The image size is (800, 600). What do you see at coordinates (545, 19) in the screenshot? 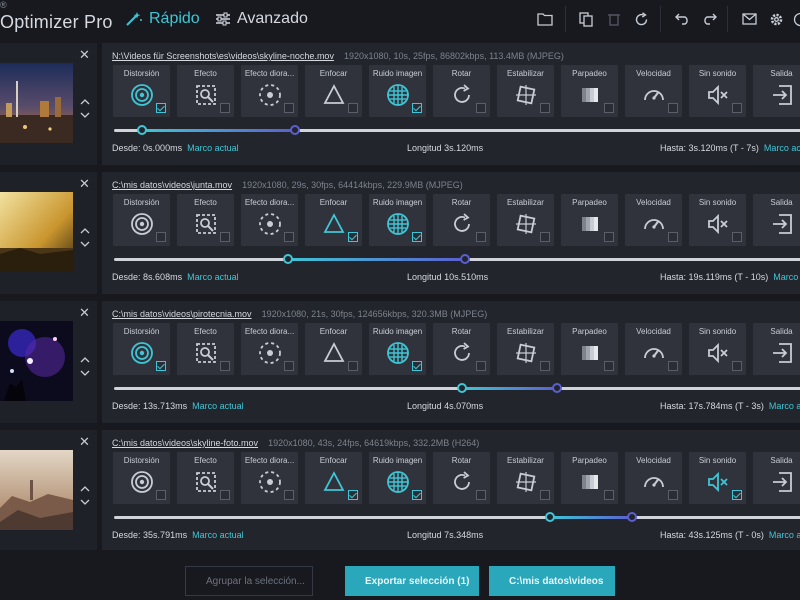
I see `open-folder-button` at bounding box center [545, 19].